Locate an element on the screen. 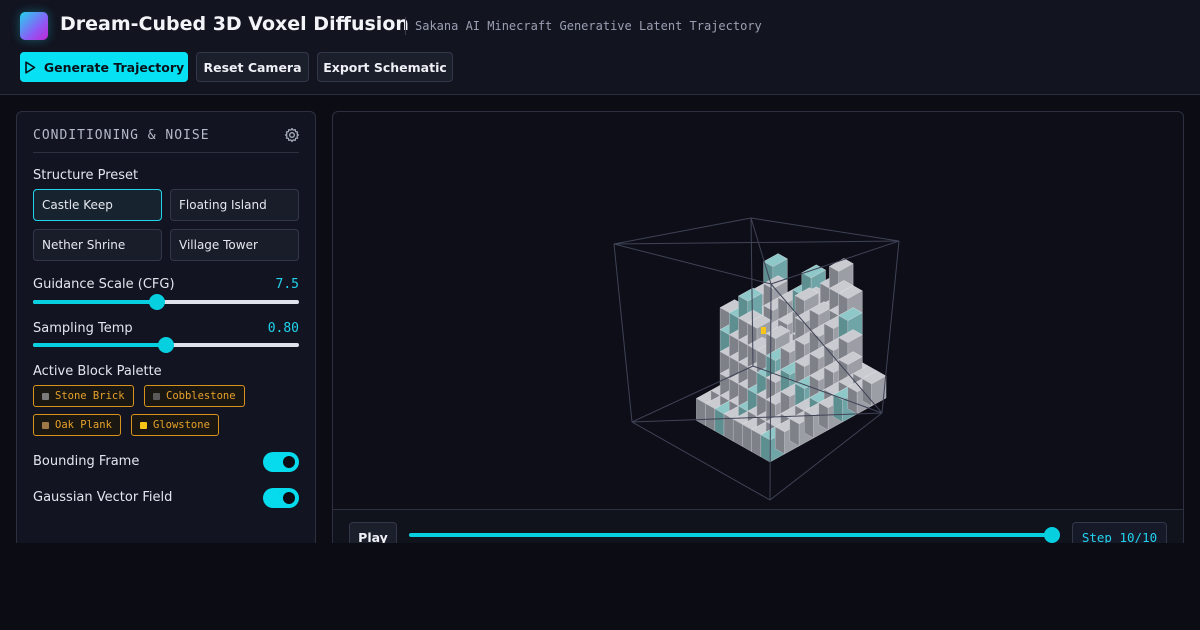  preset-village-tower: Village Tower is located at coordinates (234, 245).